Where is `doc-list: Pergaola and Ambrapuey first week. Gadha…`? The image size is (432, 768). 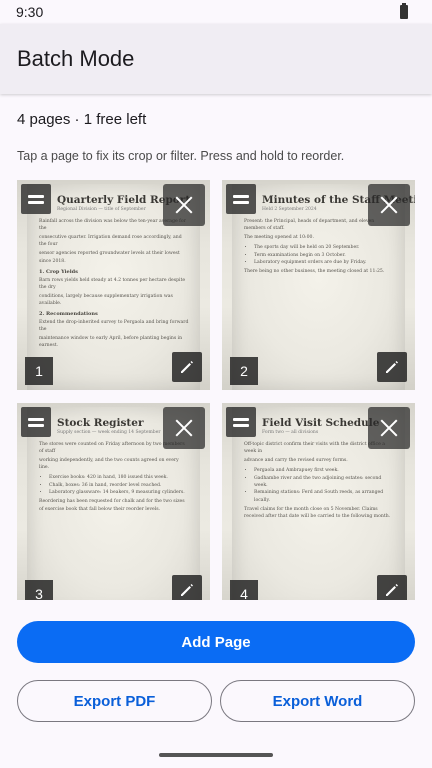 doc-list: Pergaola and Ambrapuey first week. Gadha… is located at coordinates (319, 485).